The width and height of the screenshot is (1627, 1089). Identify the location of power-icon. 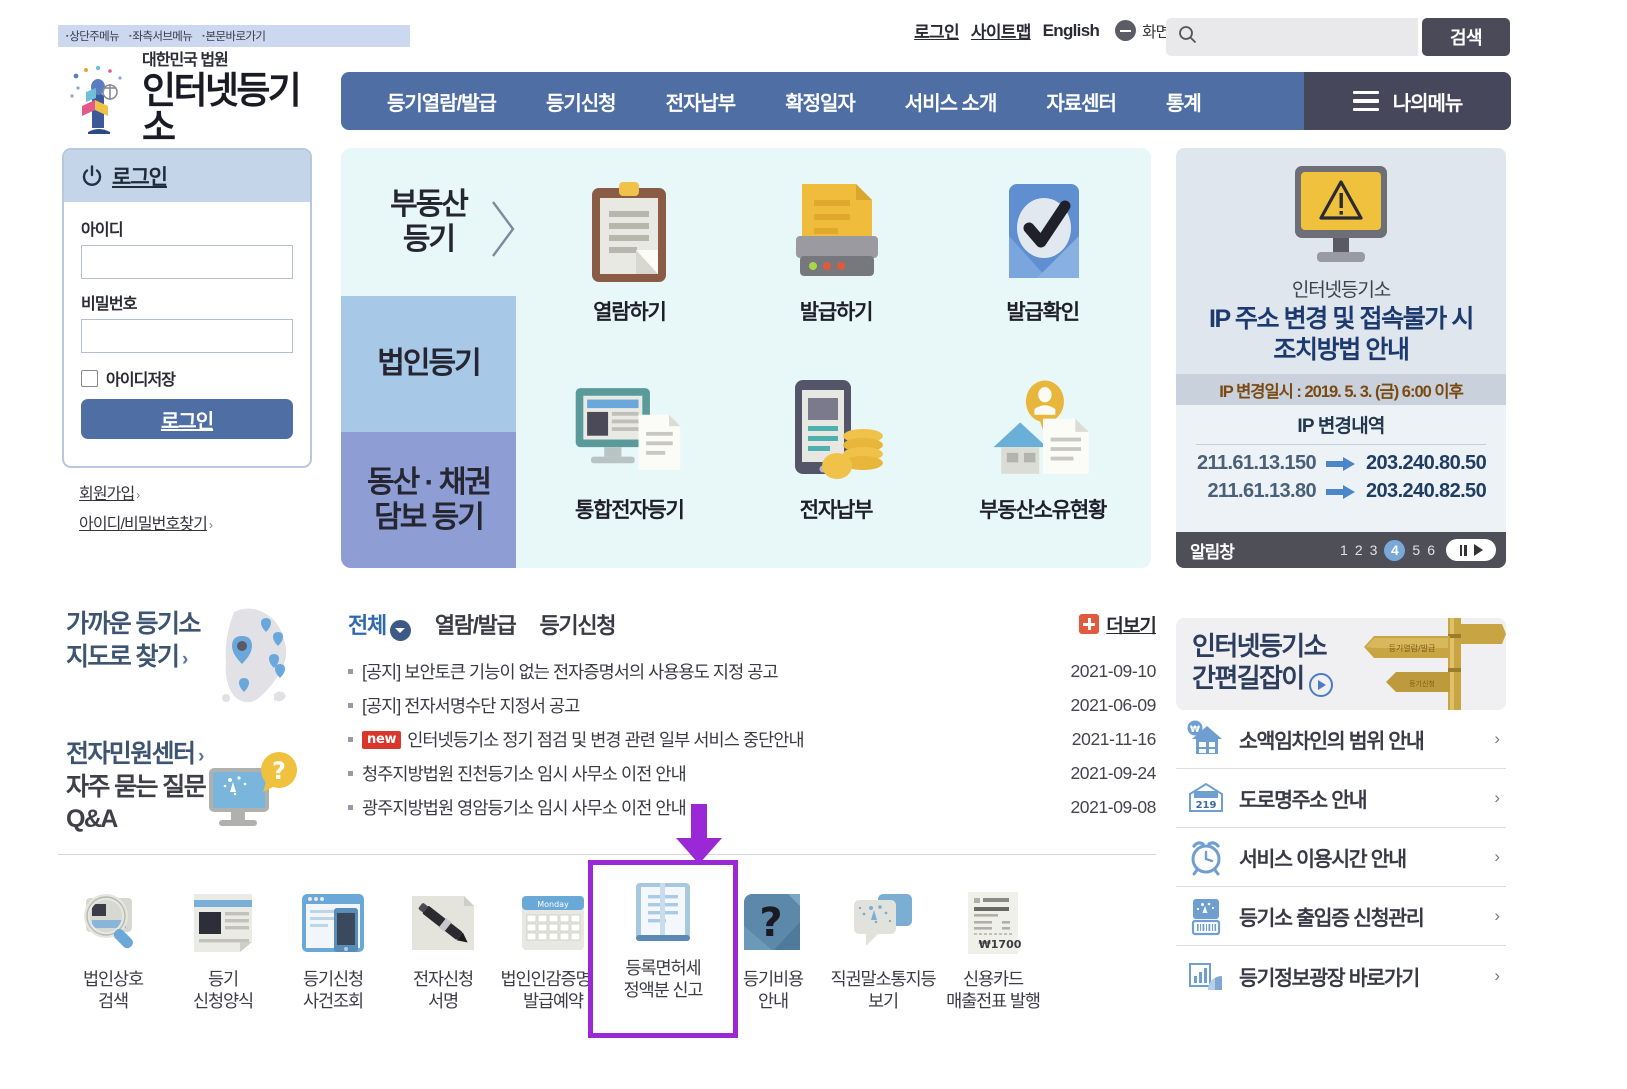
(92, 176).